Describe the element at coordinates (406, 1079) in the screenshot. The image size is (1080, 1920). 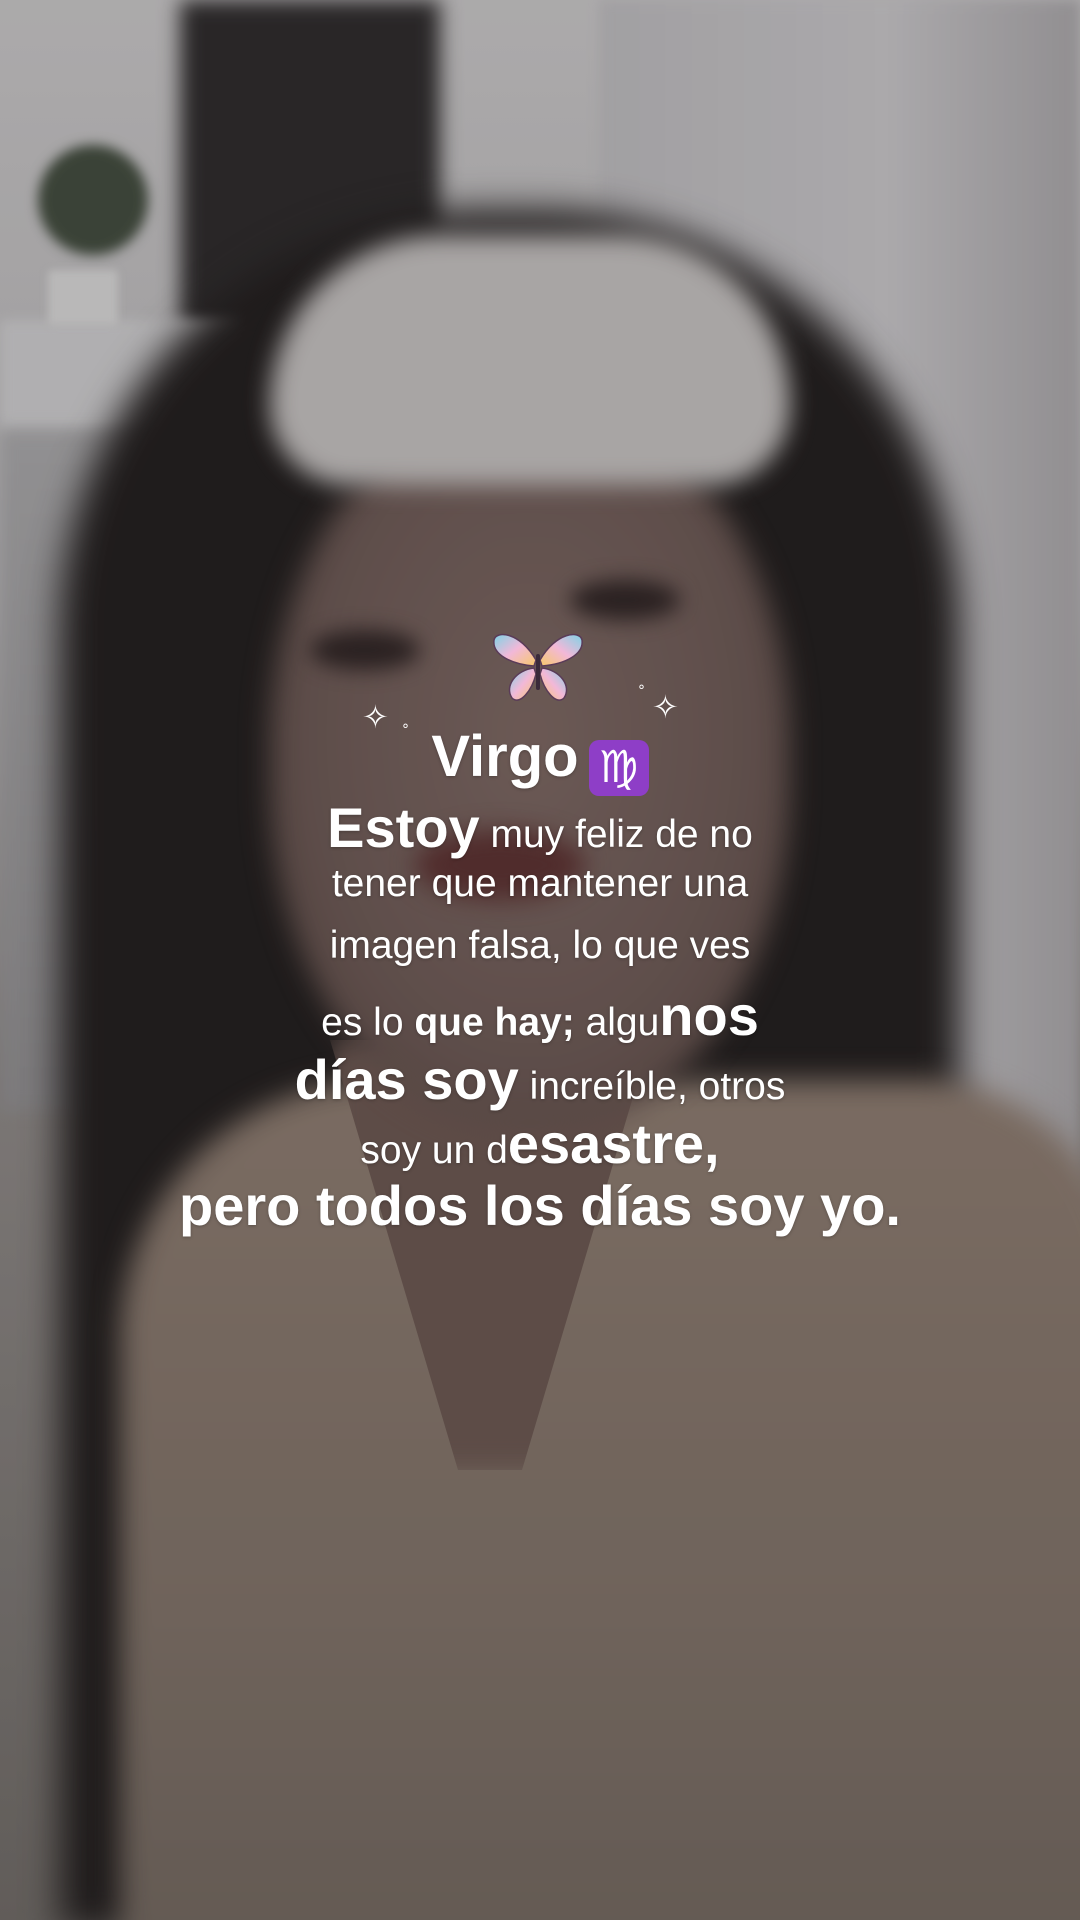
I see `quote-big-text: días soy` at that location.